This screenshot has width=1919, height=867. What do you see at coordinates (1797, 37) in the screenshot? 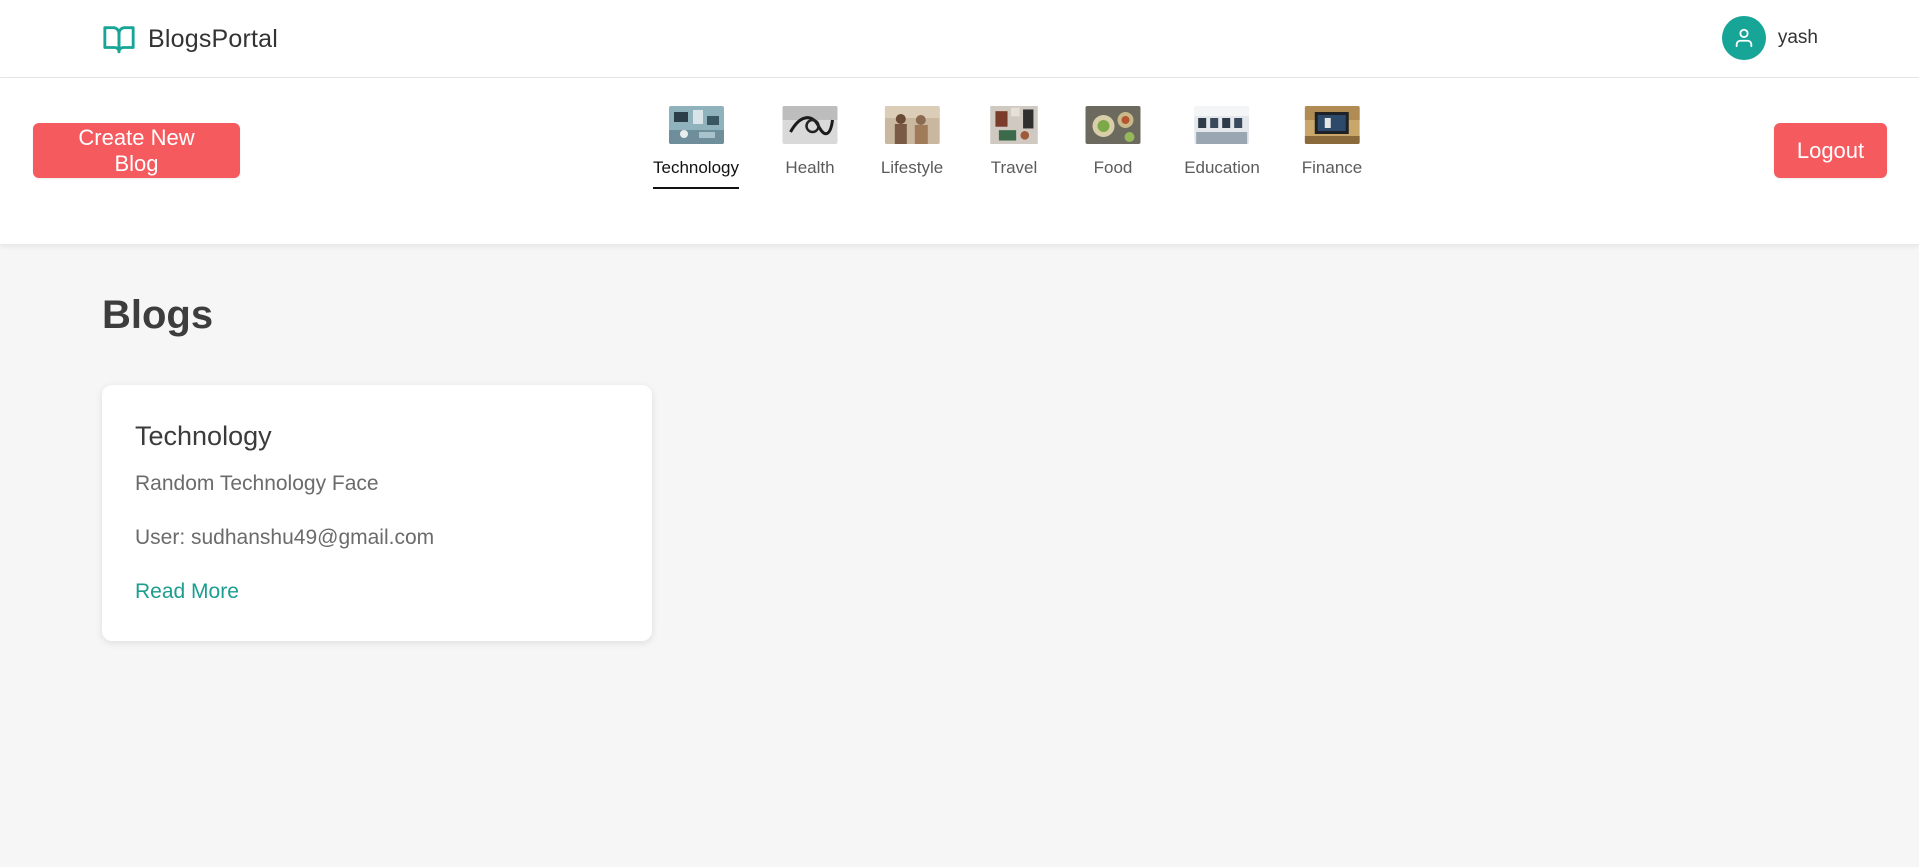
I see `user-name: yash` at bounding box center [1797, 37].